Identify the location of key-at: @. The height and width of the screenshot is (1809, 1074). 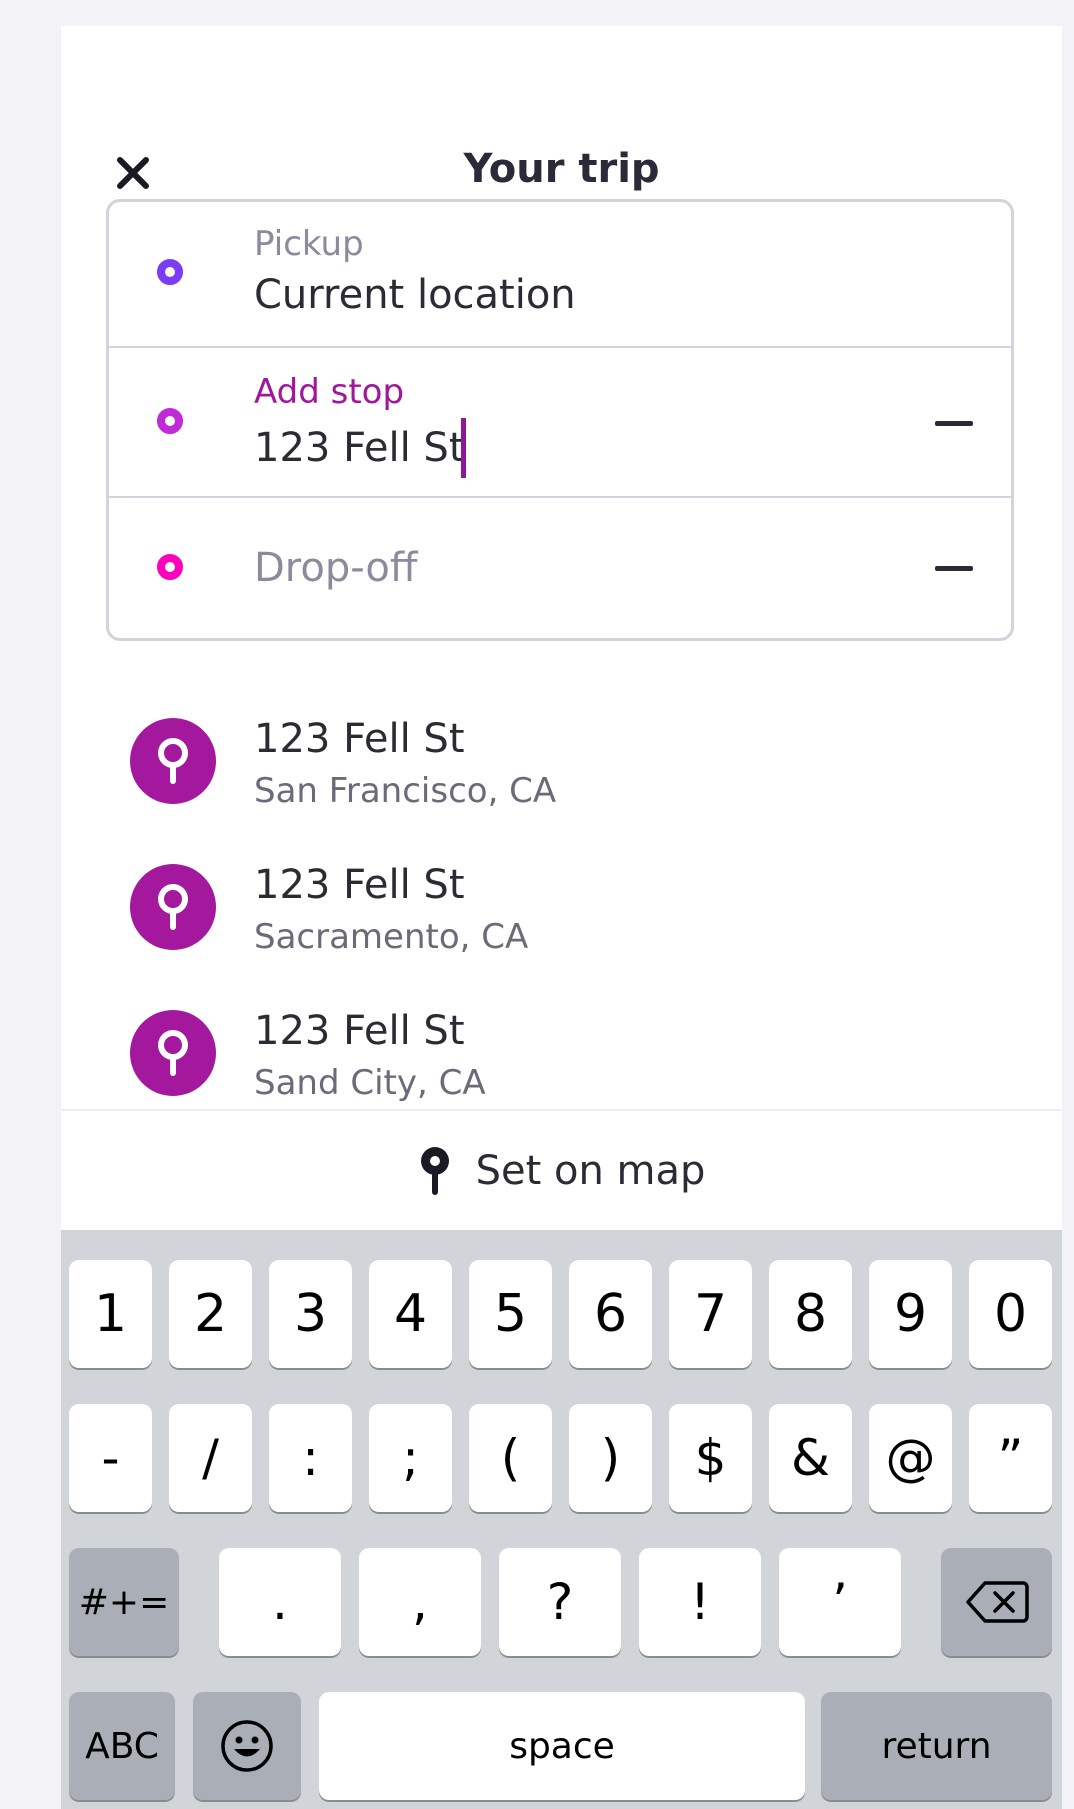
(910, 1458).